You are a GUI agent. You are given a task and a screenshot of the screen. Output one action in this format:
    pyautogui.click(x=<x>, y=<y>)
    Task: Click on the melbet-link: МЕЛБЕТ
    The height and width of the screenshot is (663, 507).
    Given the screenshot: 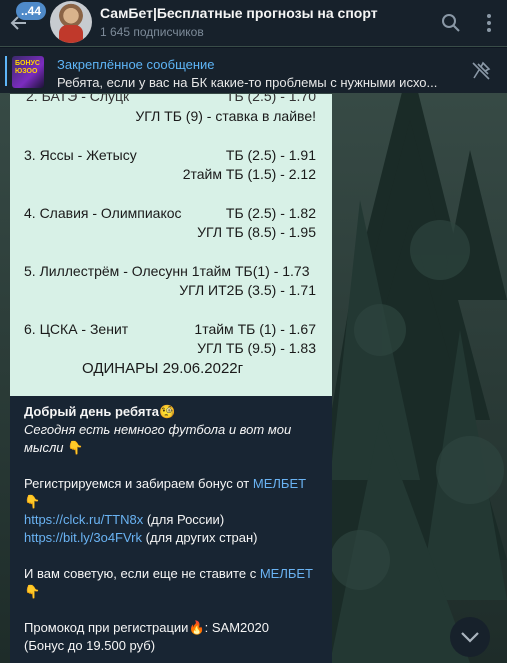 What is the action you would take?
    pyautogui.click(x=279, y=483)
    